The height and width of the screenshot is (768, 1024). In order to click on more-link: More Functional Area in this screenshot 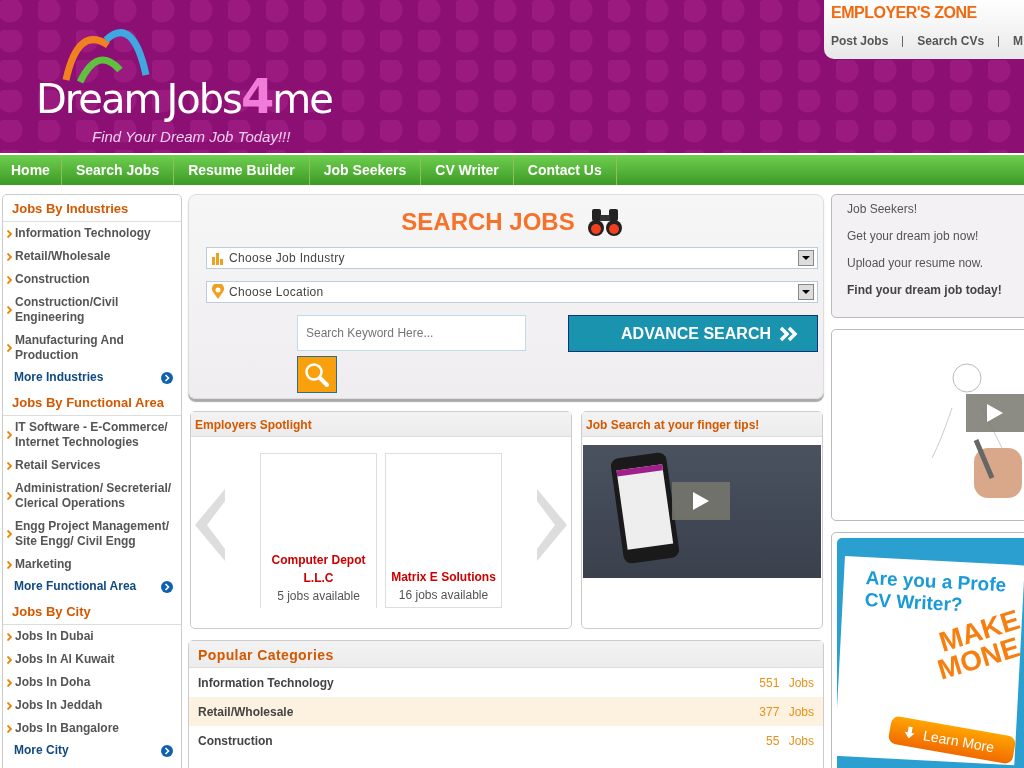, I will do `click(75, 586)`.